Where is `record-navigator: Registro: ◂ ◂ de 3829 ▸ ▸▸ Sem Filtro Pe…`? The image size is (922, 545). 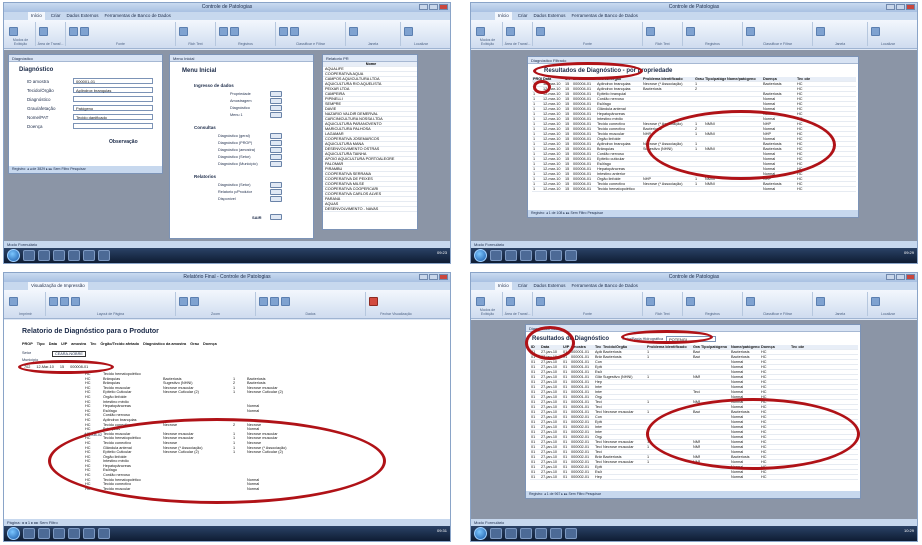 record-navigator: Registro: ◂ ◂ de 3829 ▸ ▸▸ Sem Filtro Pe… is located at coordinates (85, 169).